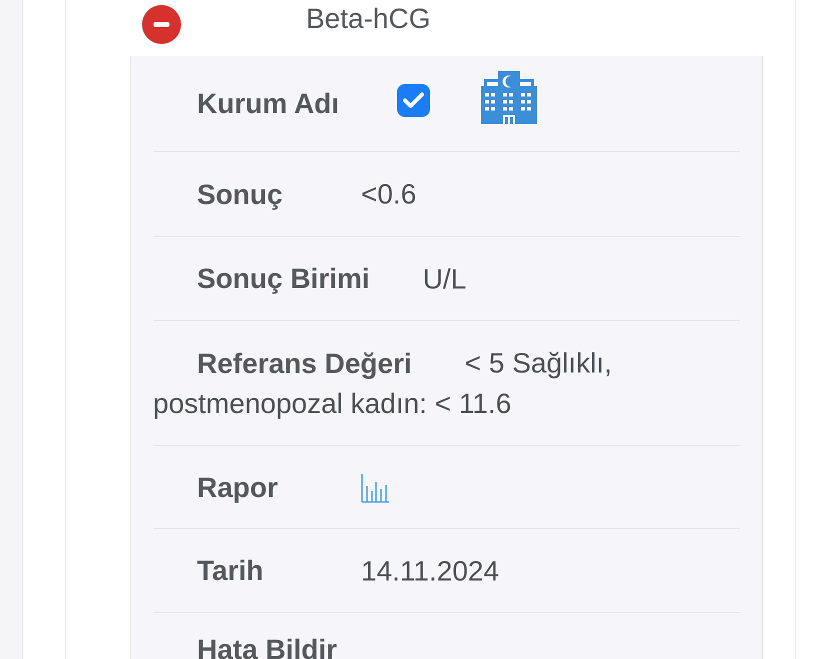 This screenshot has width=828, height=659. I want to click on field-value: 14.11.2024, so click(430, 570).